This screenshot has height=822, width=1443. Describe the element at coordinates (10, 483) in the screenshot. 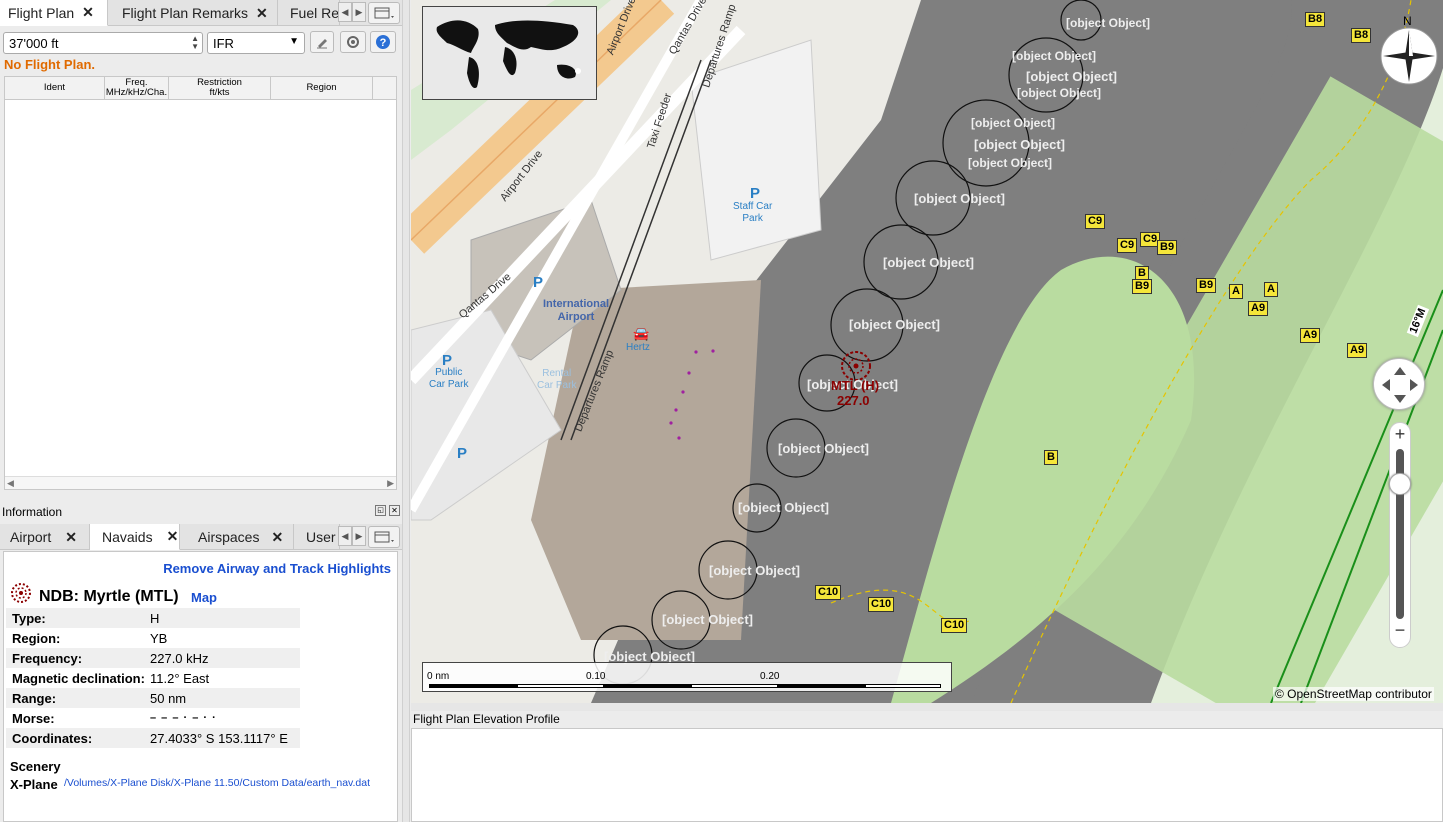

I see `scroll-left-icon: ◀` at that location.